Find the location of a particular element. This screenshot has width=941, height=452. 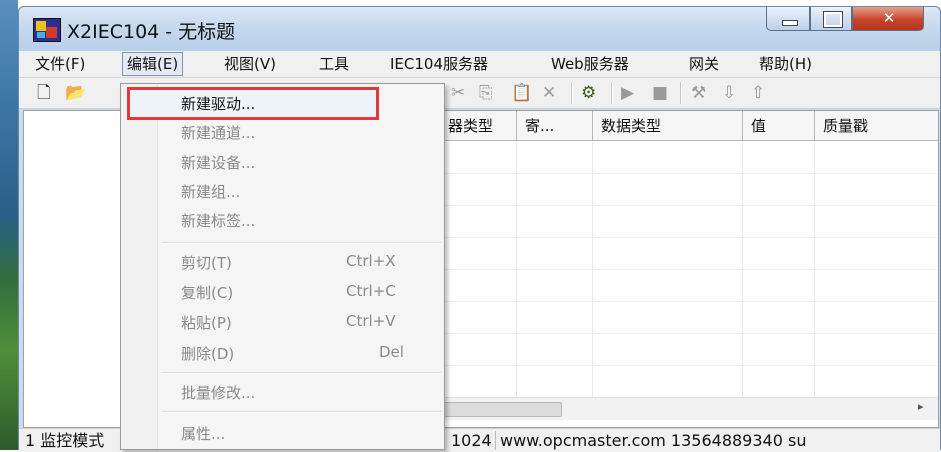

minimize-button is located at coordinates (788, 19).